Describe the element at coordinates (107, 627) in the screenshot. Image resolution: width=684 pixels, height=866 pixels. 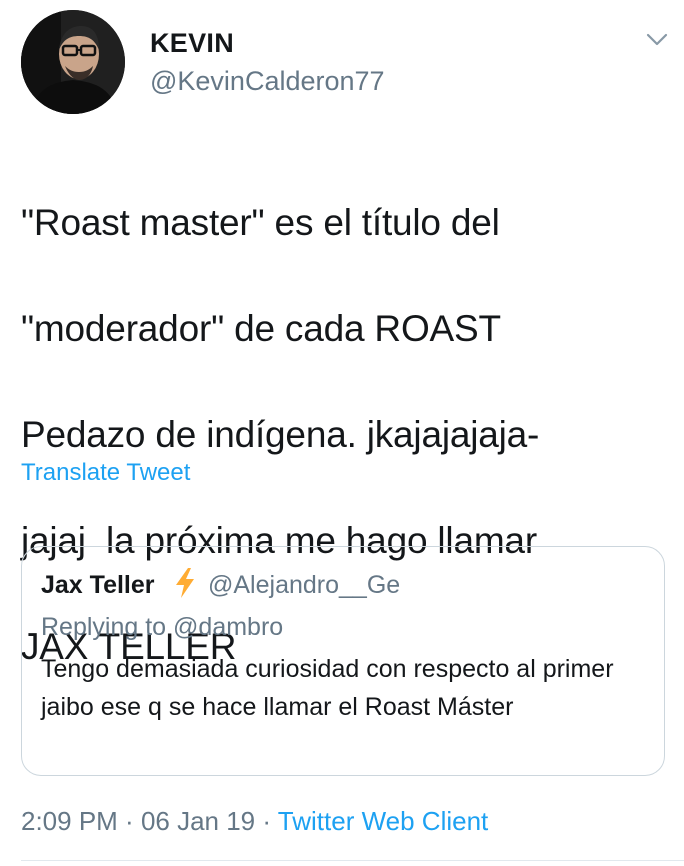
I see `replying-to-prefix: Replying to` at that location.